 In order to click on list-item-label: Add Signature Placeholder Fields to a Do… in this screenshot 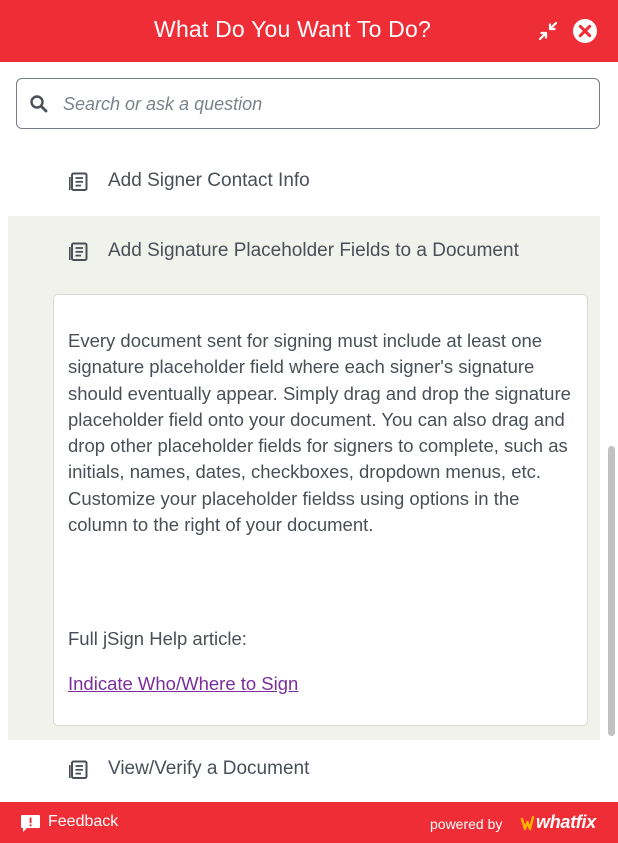, I will do `click(313, 250)`.